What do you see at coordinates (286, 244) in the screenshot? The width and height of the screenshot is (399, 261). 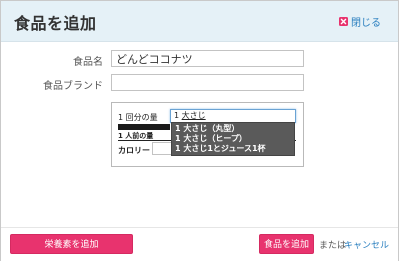 I see `add-food-button: 食品を追加` at bounding box center [286, 244].